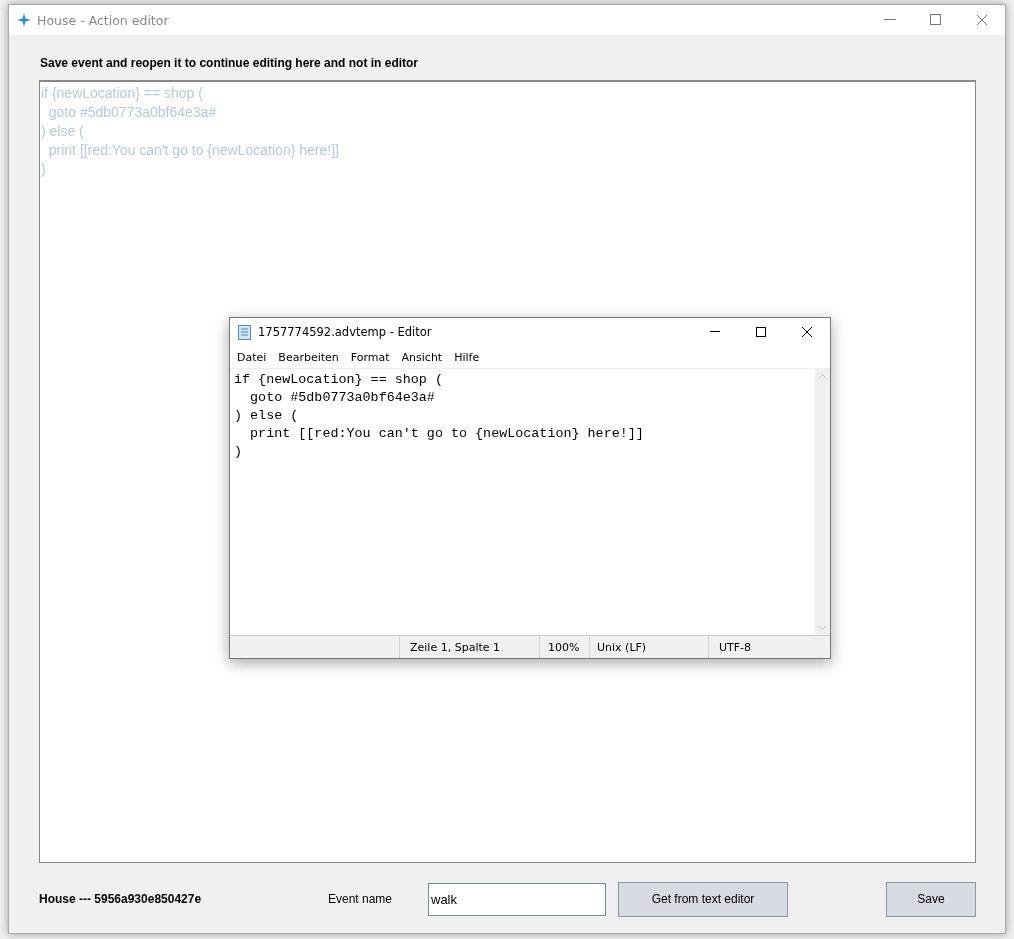  Describe the element at coordinates (309, 357) in the screenshot. I see `menu-item: Bearbeiten` at that location.